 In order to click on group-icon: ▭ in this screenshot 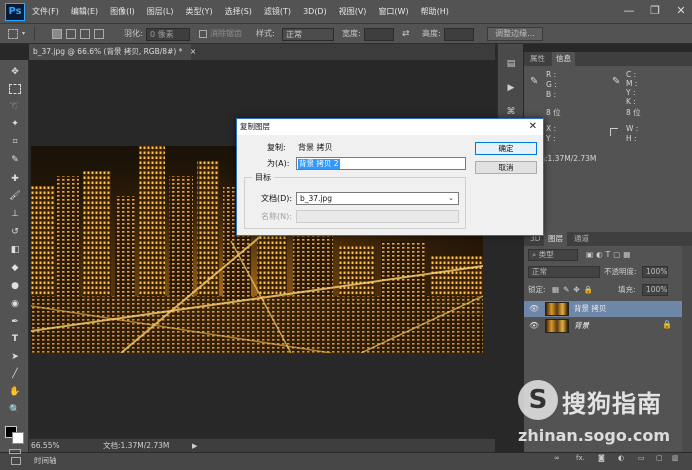, I will do `click(641, 458)`.